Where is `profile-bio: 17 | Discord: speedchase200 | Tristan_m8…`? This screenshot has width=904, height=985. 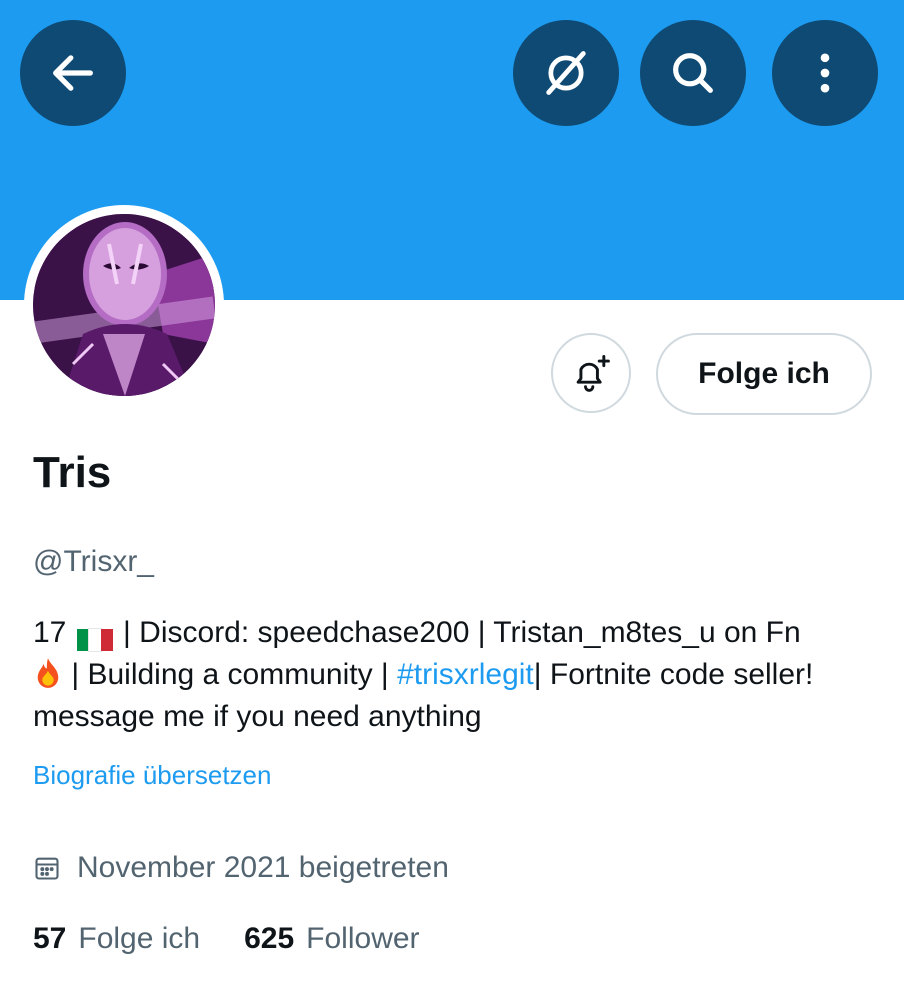 profile-bio: 17 | Discord: speedchase200 | Tristan_m8… is located at coordinates (453, 675).